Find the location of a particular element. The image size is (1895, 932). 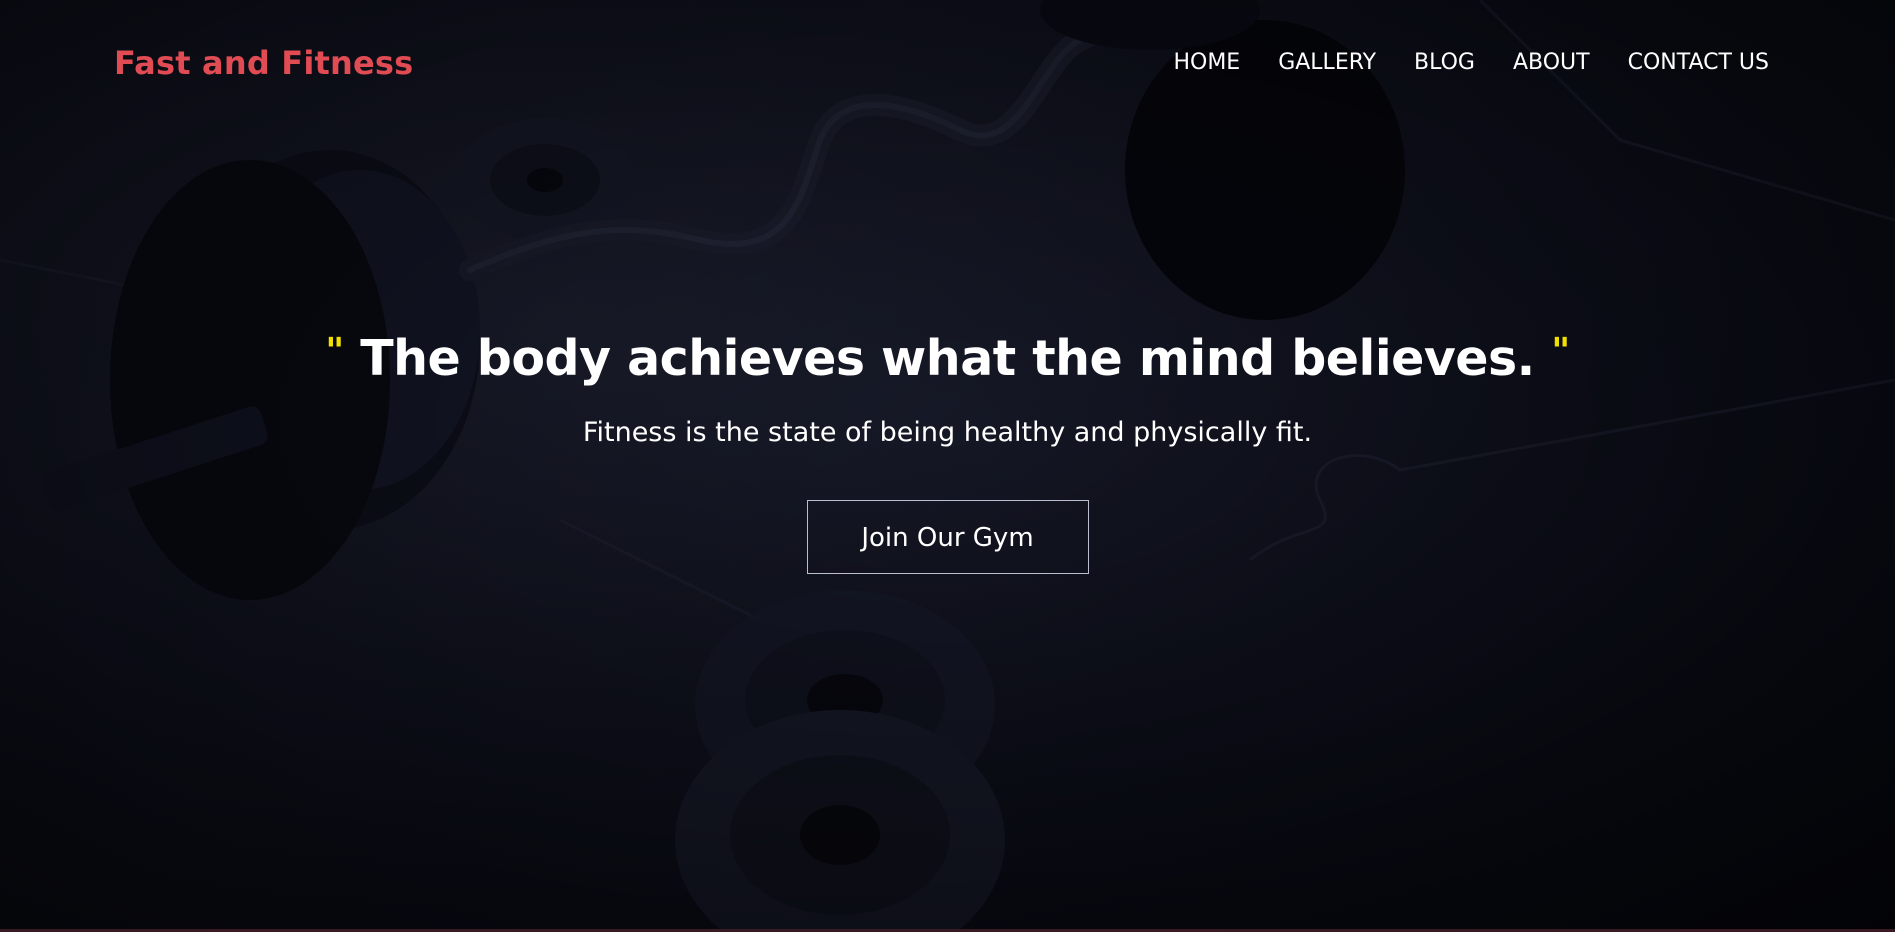

nav-item-home: HOME is located at coordinates (1206, 62).